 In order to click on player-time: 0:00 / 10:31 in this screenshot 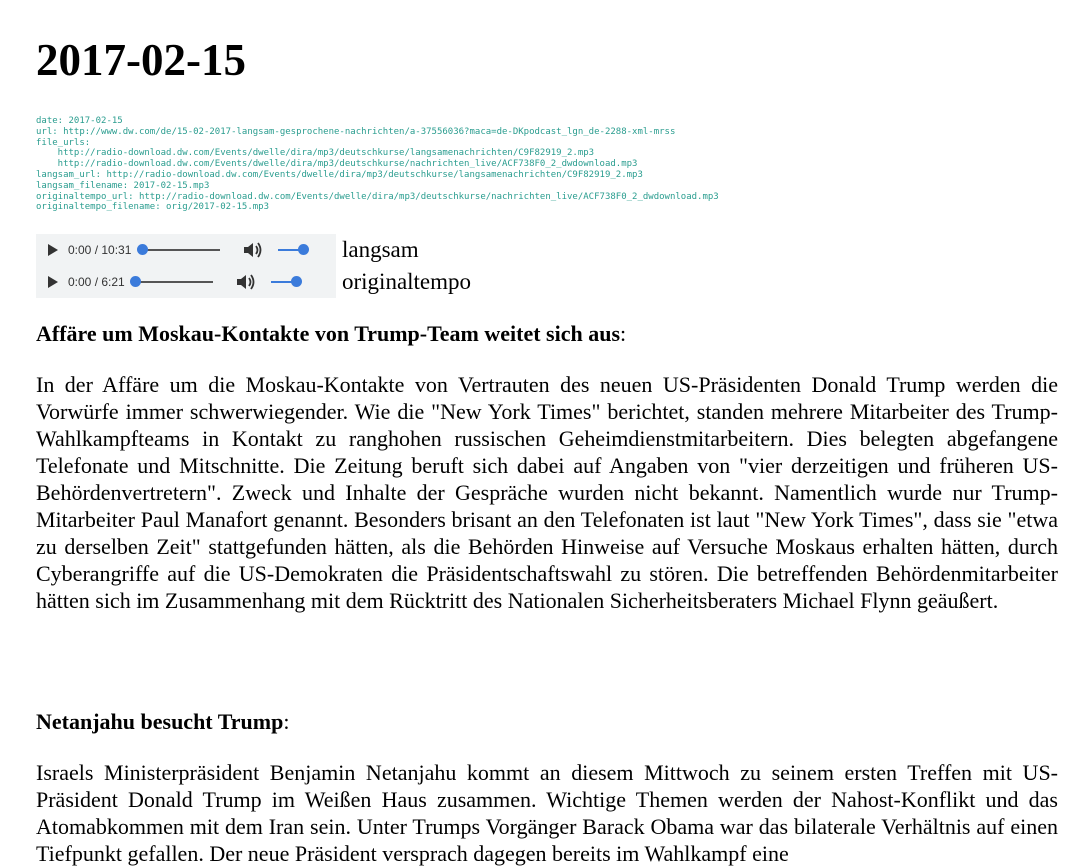, I will do `click(100, 250)`.